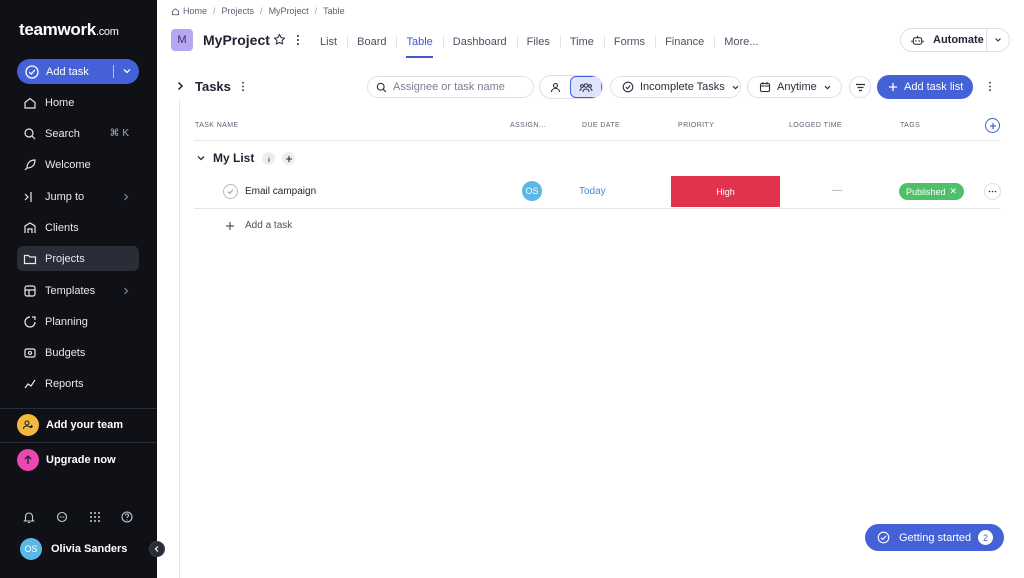 The width and height of the screenshot is (1024, 578). I want to click on sidebar-item-label: Clients, so click(62, 227).